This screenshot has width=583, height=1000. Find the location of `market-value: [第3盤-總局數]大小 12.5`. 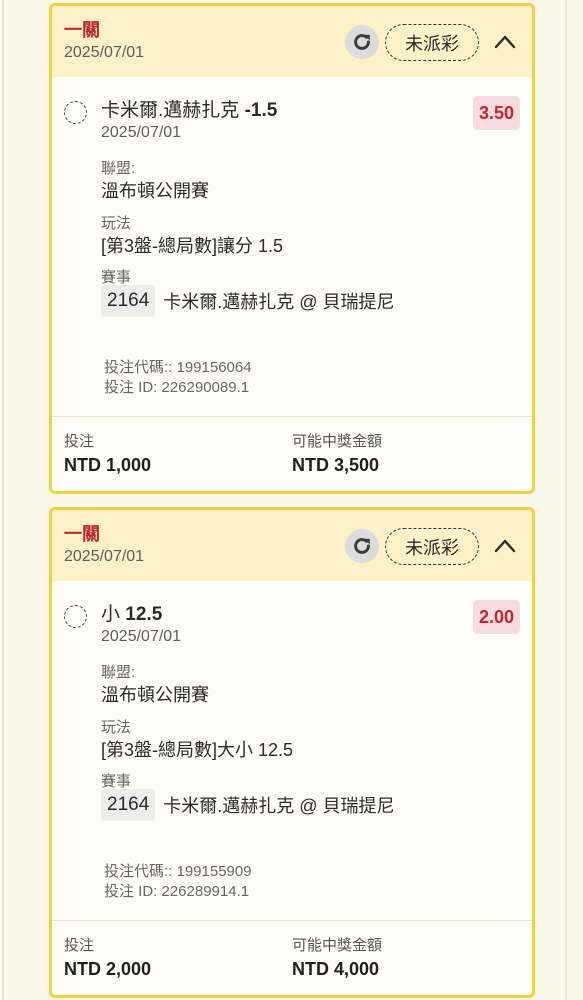

market-value: [第3盤-總局數]大小 12.5 is located at coordinates (197, 750).